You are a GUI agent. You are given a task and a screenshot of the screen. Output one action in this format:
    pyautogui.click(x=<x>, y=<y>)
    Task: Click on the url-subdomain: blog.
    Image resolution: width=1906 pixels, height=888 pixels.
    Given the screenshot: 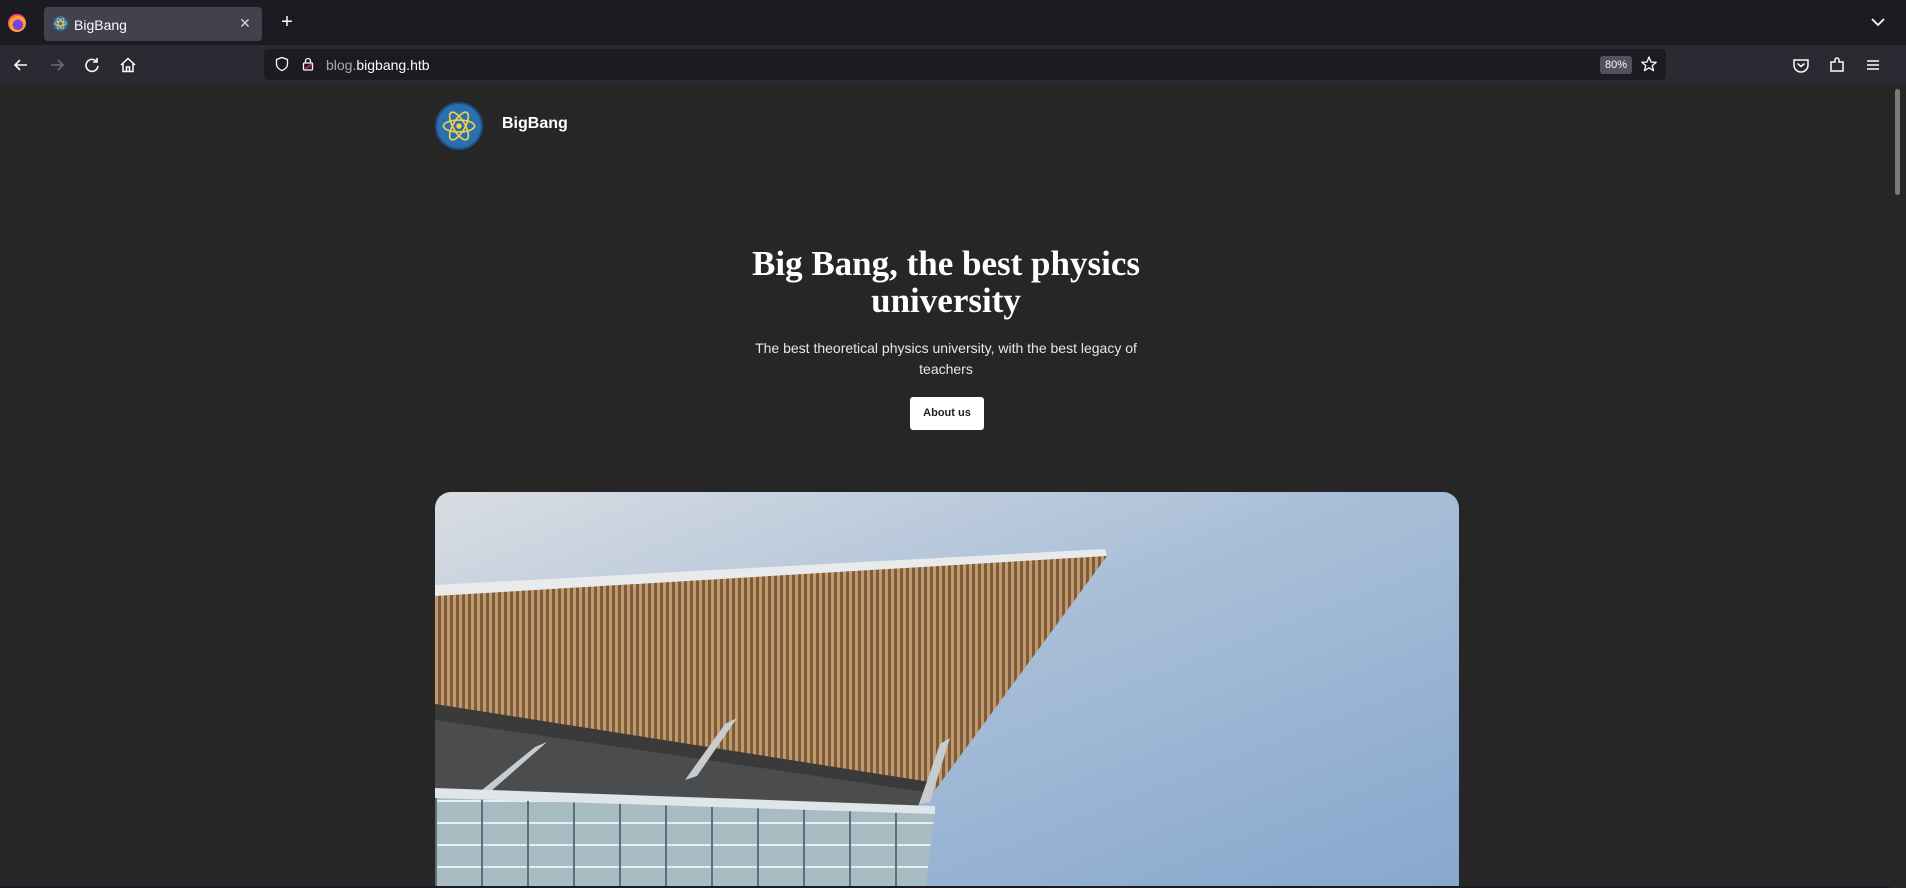 What is the action you would take?
    pyautogui.click(x=341, y=65)
    